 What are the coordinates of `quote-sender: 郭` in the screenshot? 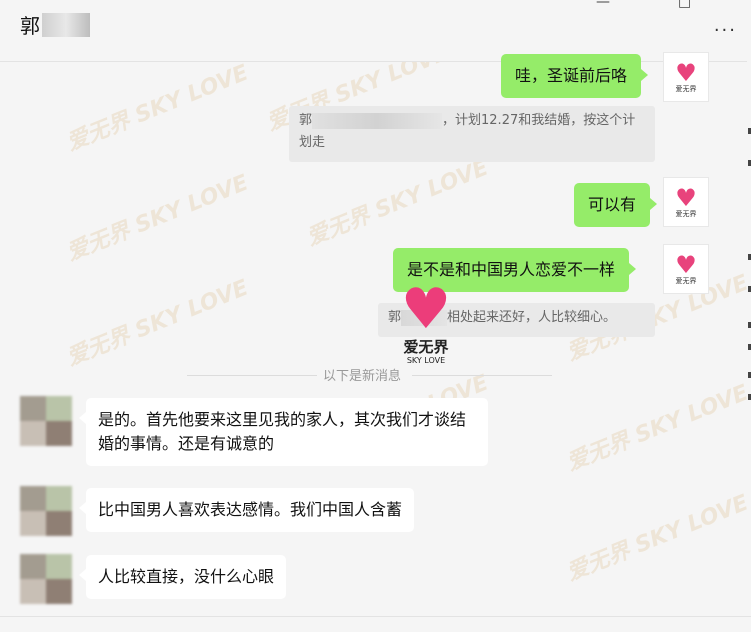 It's located at (306, 120).